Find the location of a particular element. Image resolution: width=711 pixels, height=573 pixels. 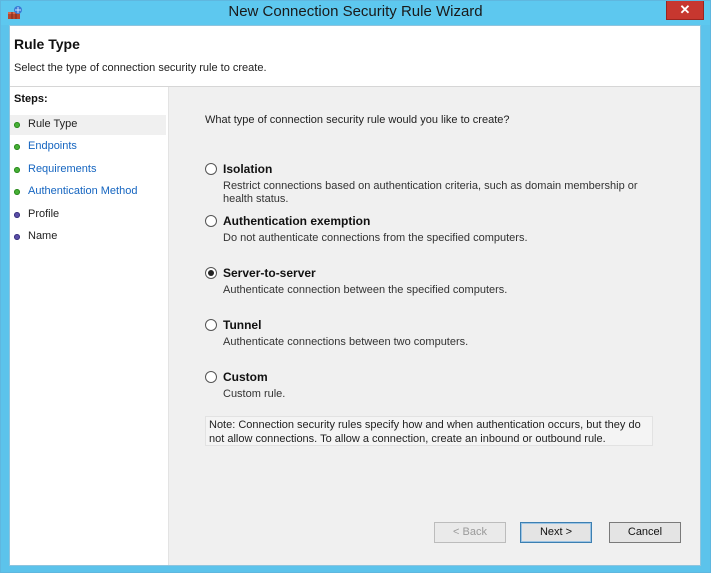

step-authentication-method: Authentication Method is located at coordinates (88, 192).